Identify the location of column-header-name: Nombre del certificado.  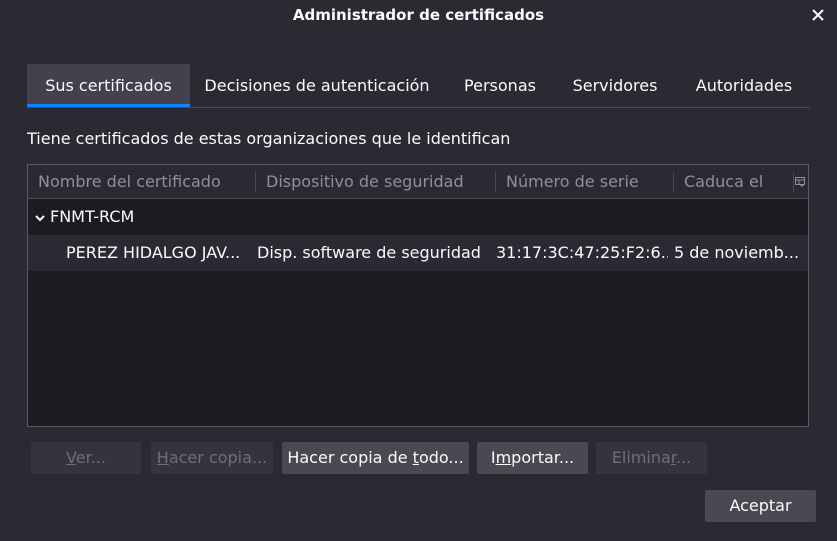
(144, 181).